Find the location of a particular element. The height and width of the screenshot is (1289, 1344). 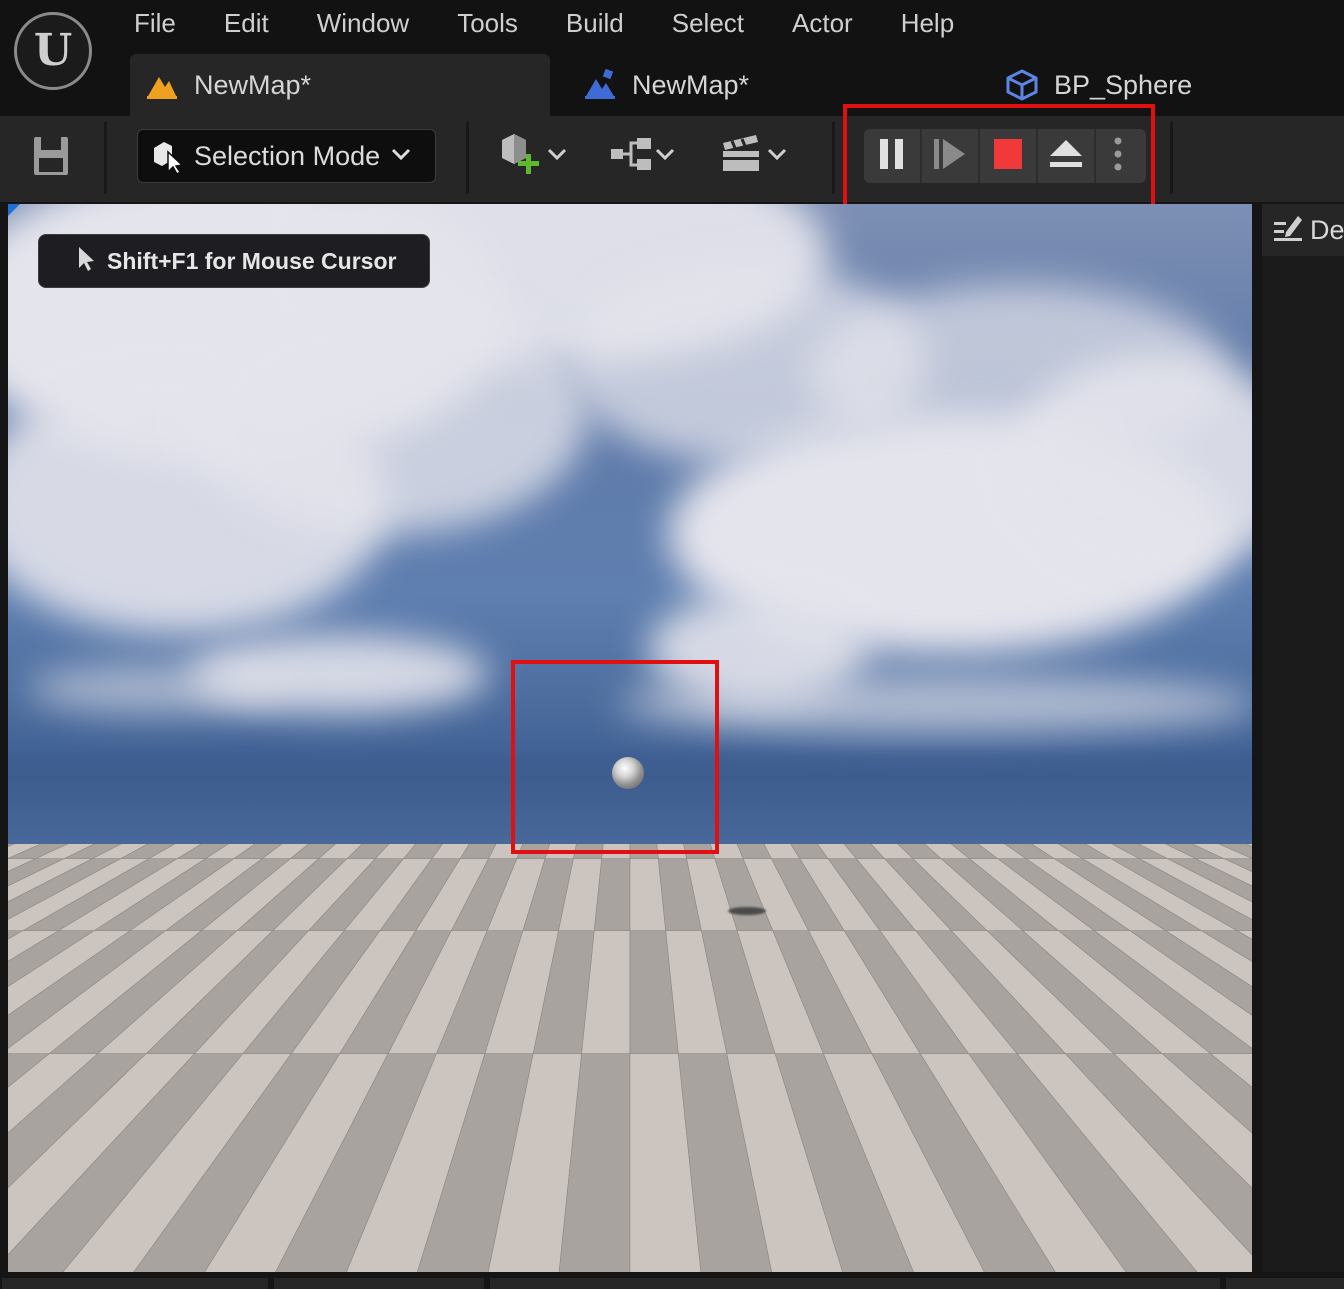

logo-glyph: U is located at coordinates (53, 50).